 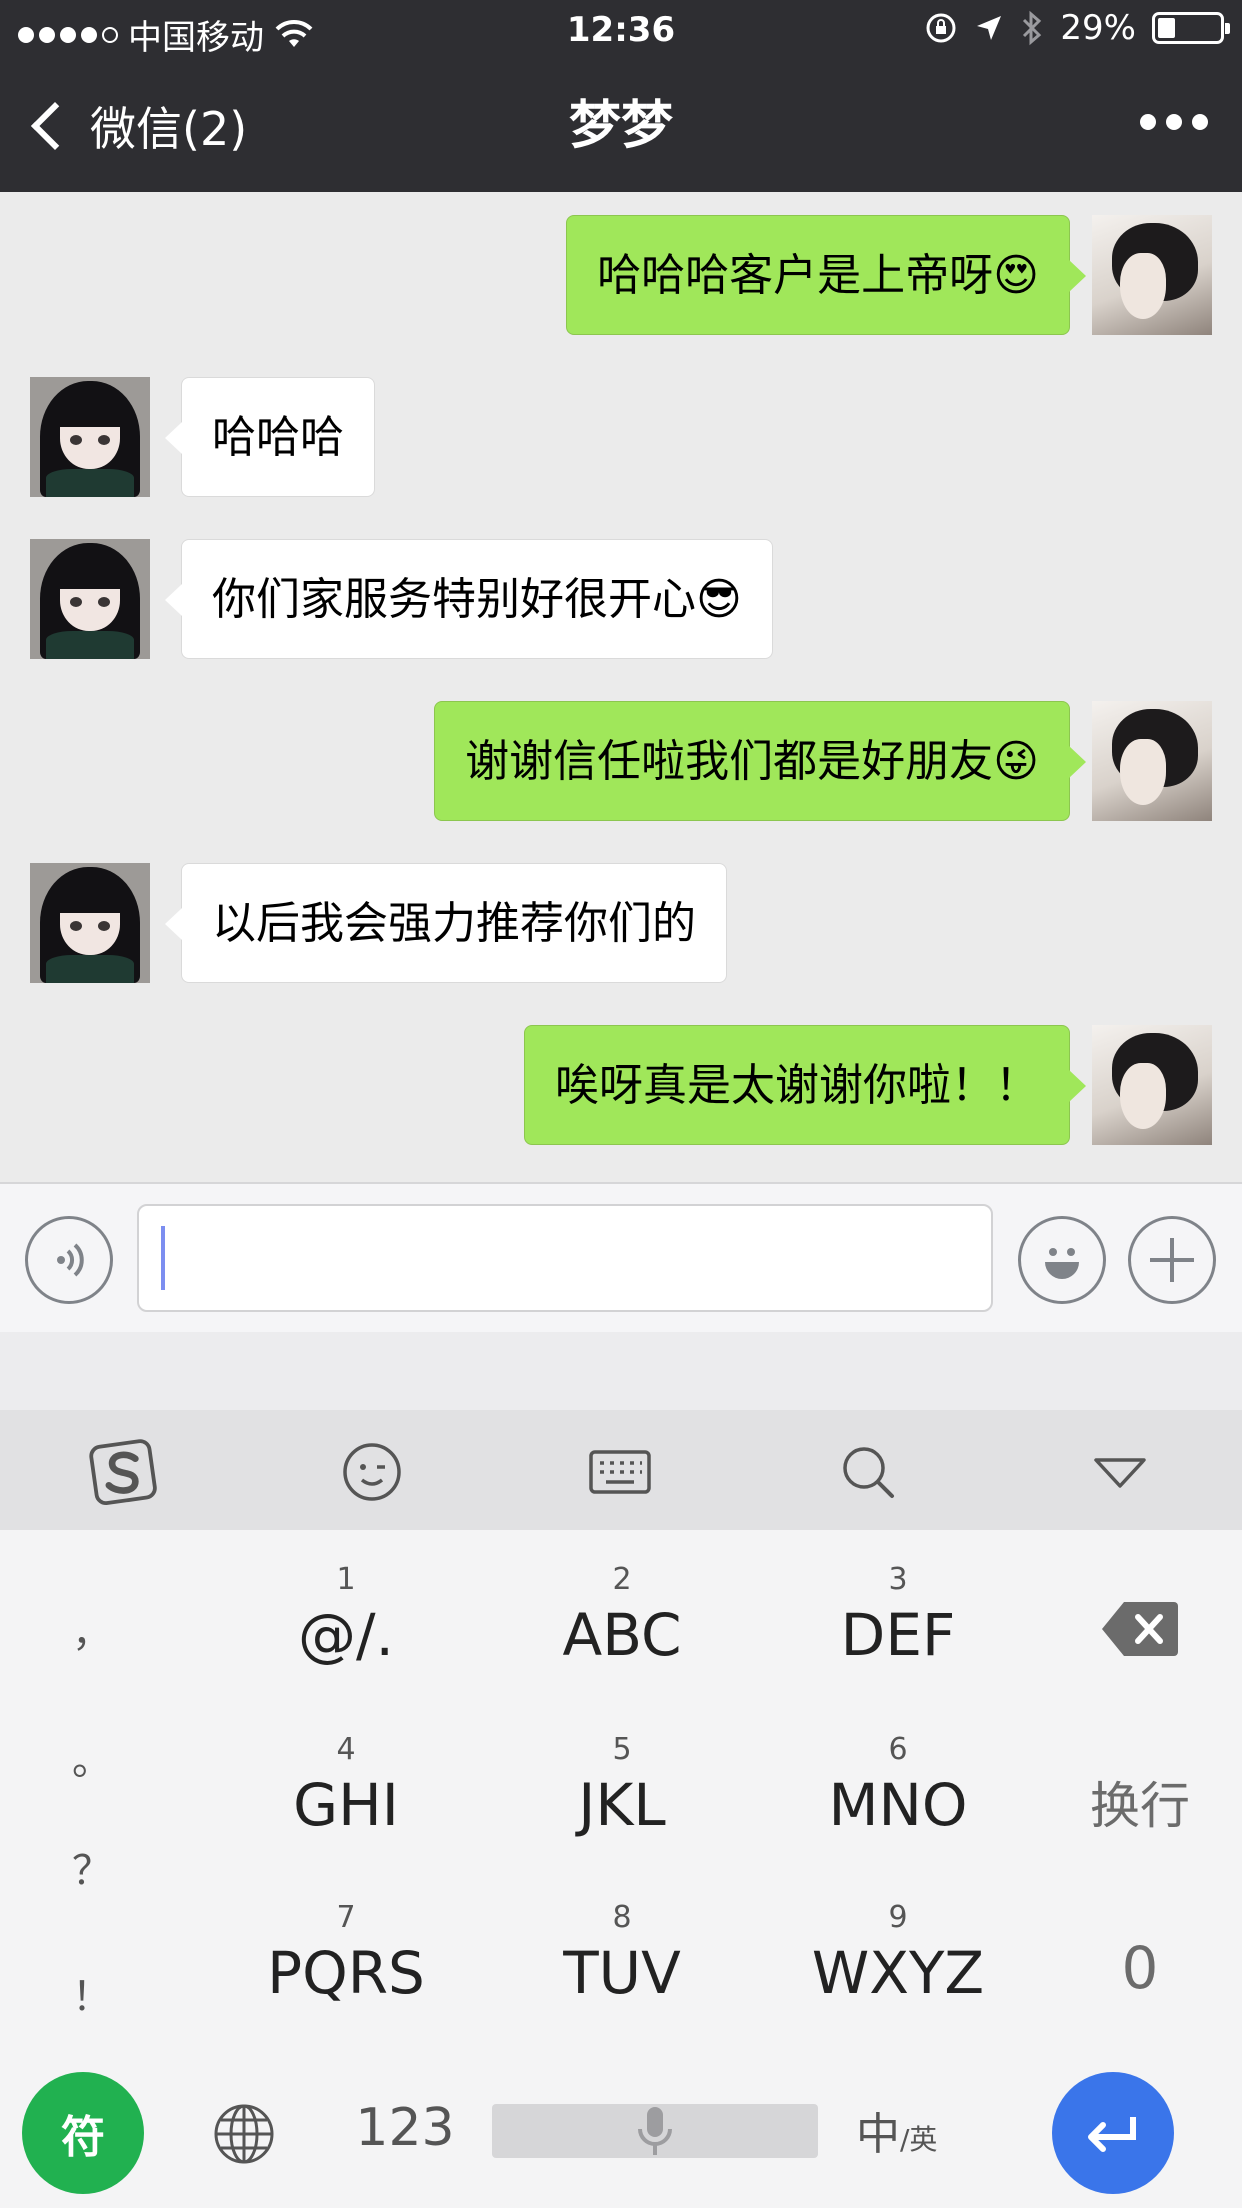 I want to click on bluetooth-icon, so click(x=1032, y=28).